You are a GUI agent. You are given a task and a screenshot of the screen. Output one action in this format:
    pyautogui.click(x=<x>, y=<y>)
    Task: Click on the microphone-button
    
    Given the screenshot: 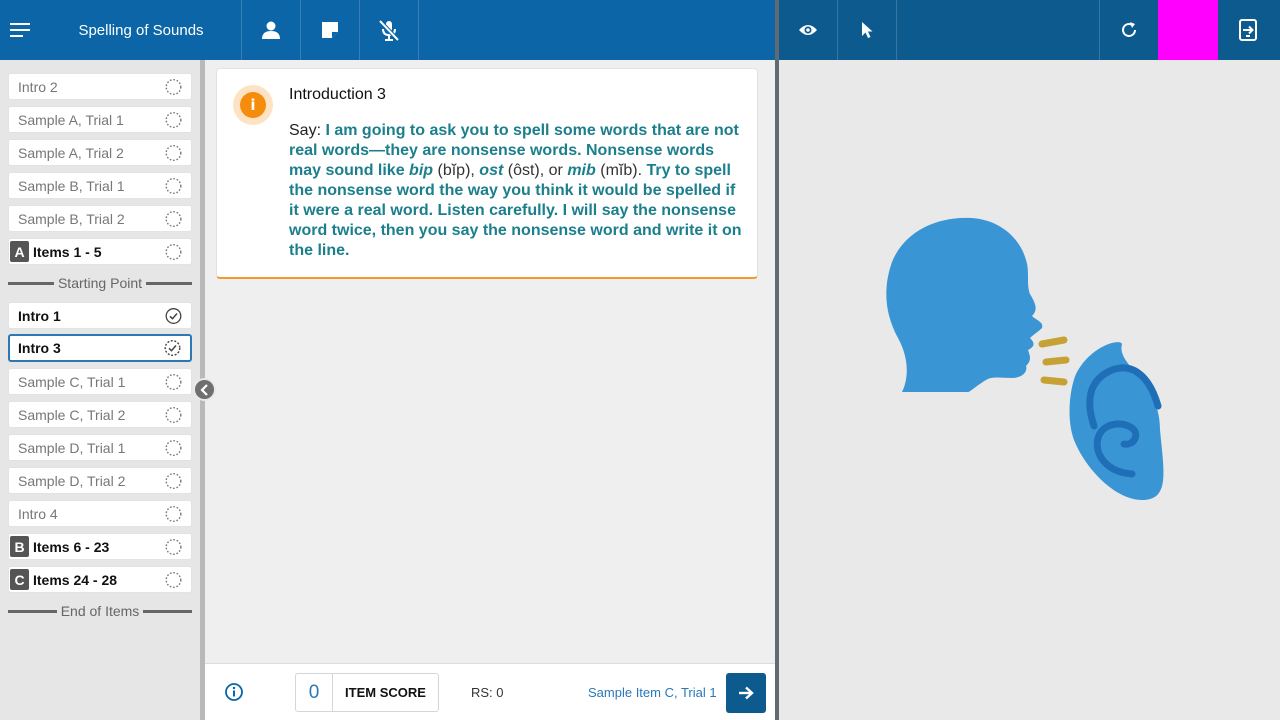 What is the action you would take?
    pyautogui.click(x=389, y=30)
    